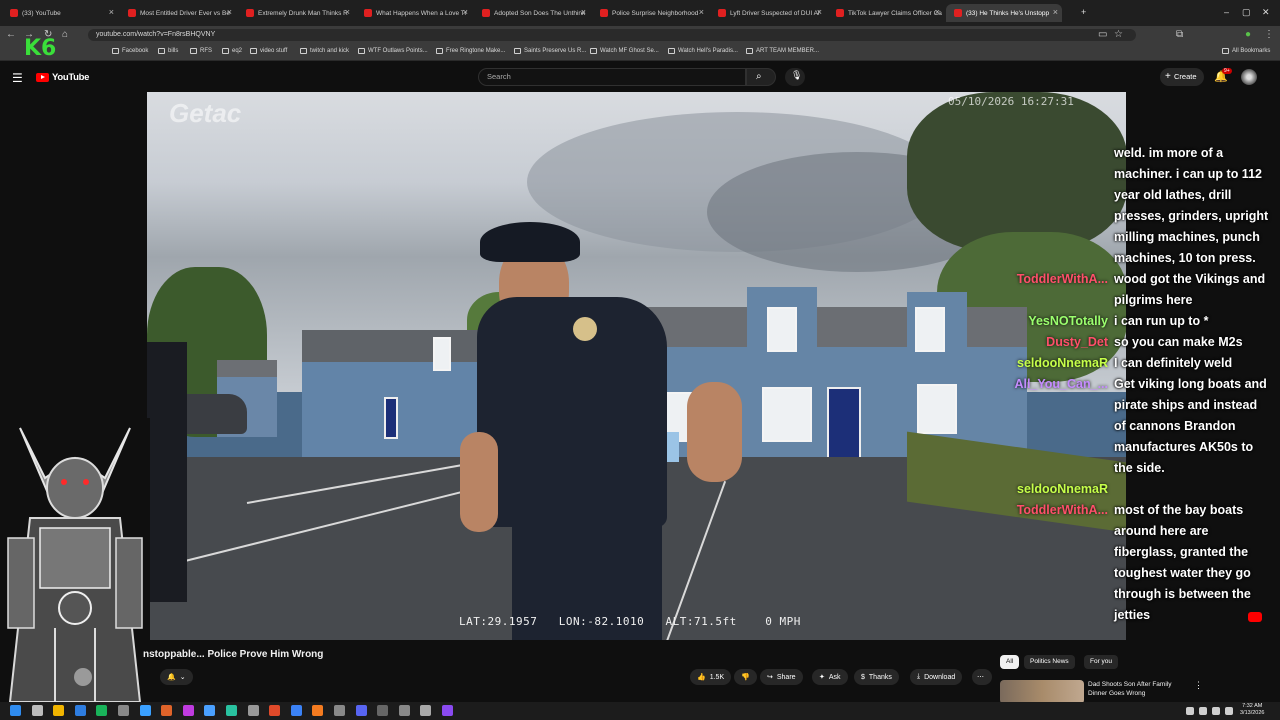 The width and height of the screenshot is (1280, 720). Describe the element at coordinates (1226, 12) in the screenshot. I see `minimize-button: –` at that location.